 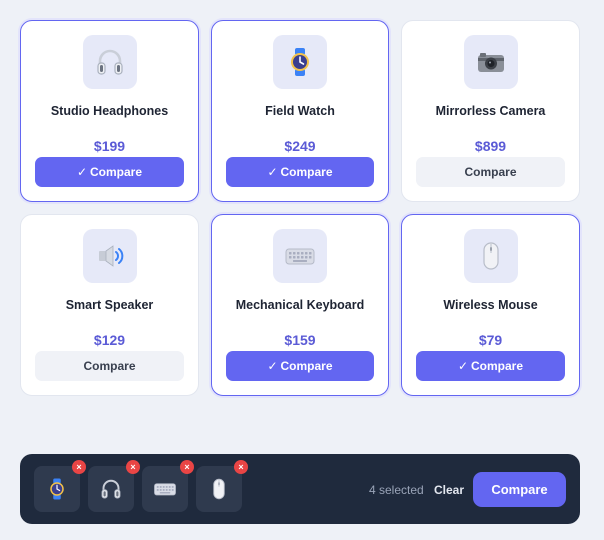 I want to click on product-card-studio-headphones: Studio Headphones $199 ✓ Compare, so click(x=109, y=111).